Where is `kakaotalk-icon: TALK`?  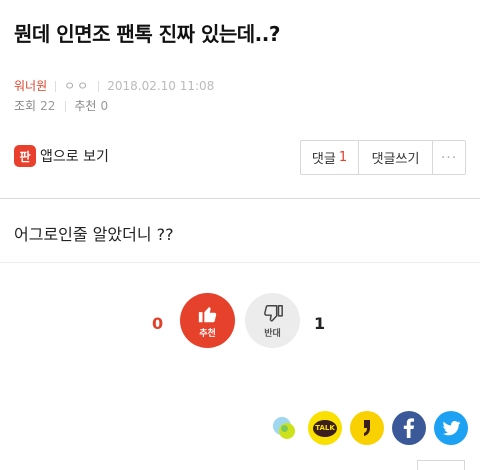 kakaotalk-icon: TALK is located at coordinates (325, 428).